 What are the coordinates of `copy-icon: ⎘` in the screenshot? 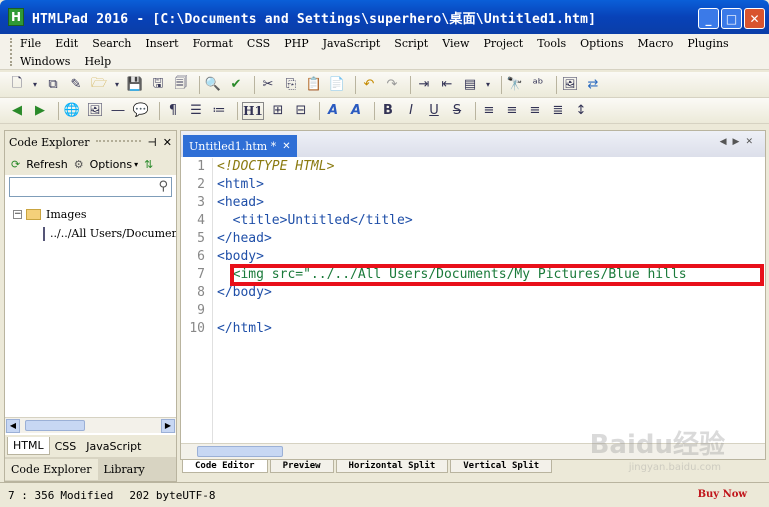 It's located at (291, 85).